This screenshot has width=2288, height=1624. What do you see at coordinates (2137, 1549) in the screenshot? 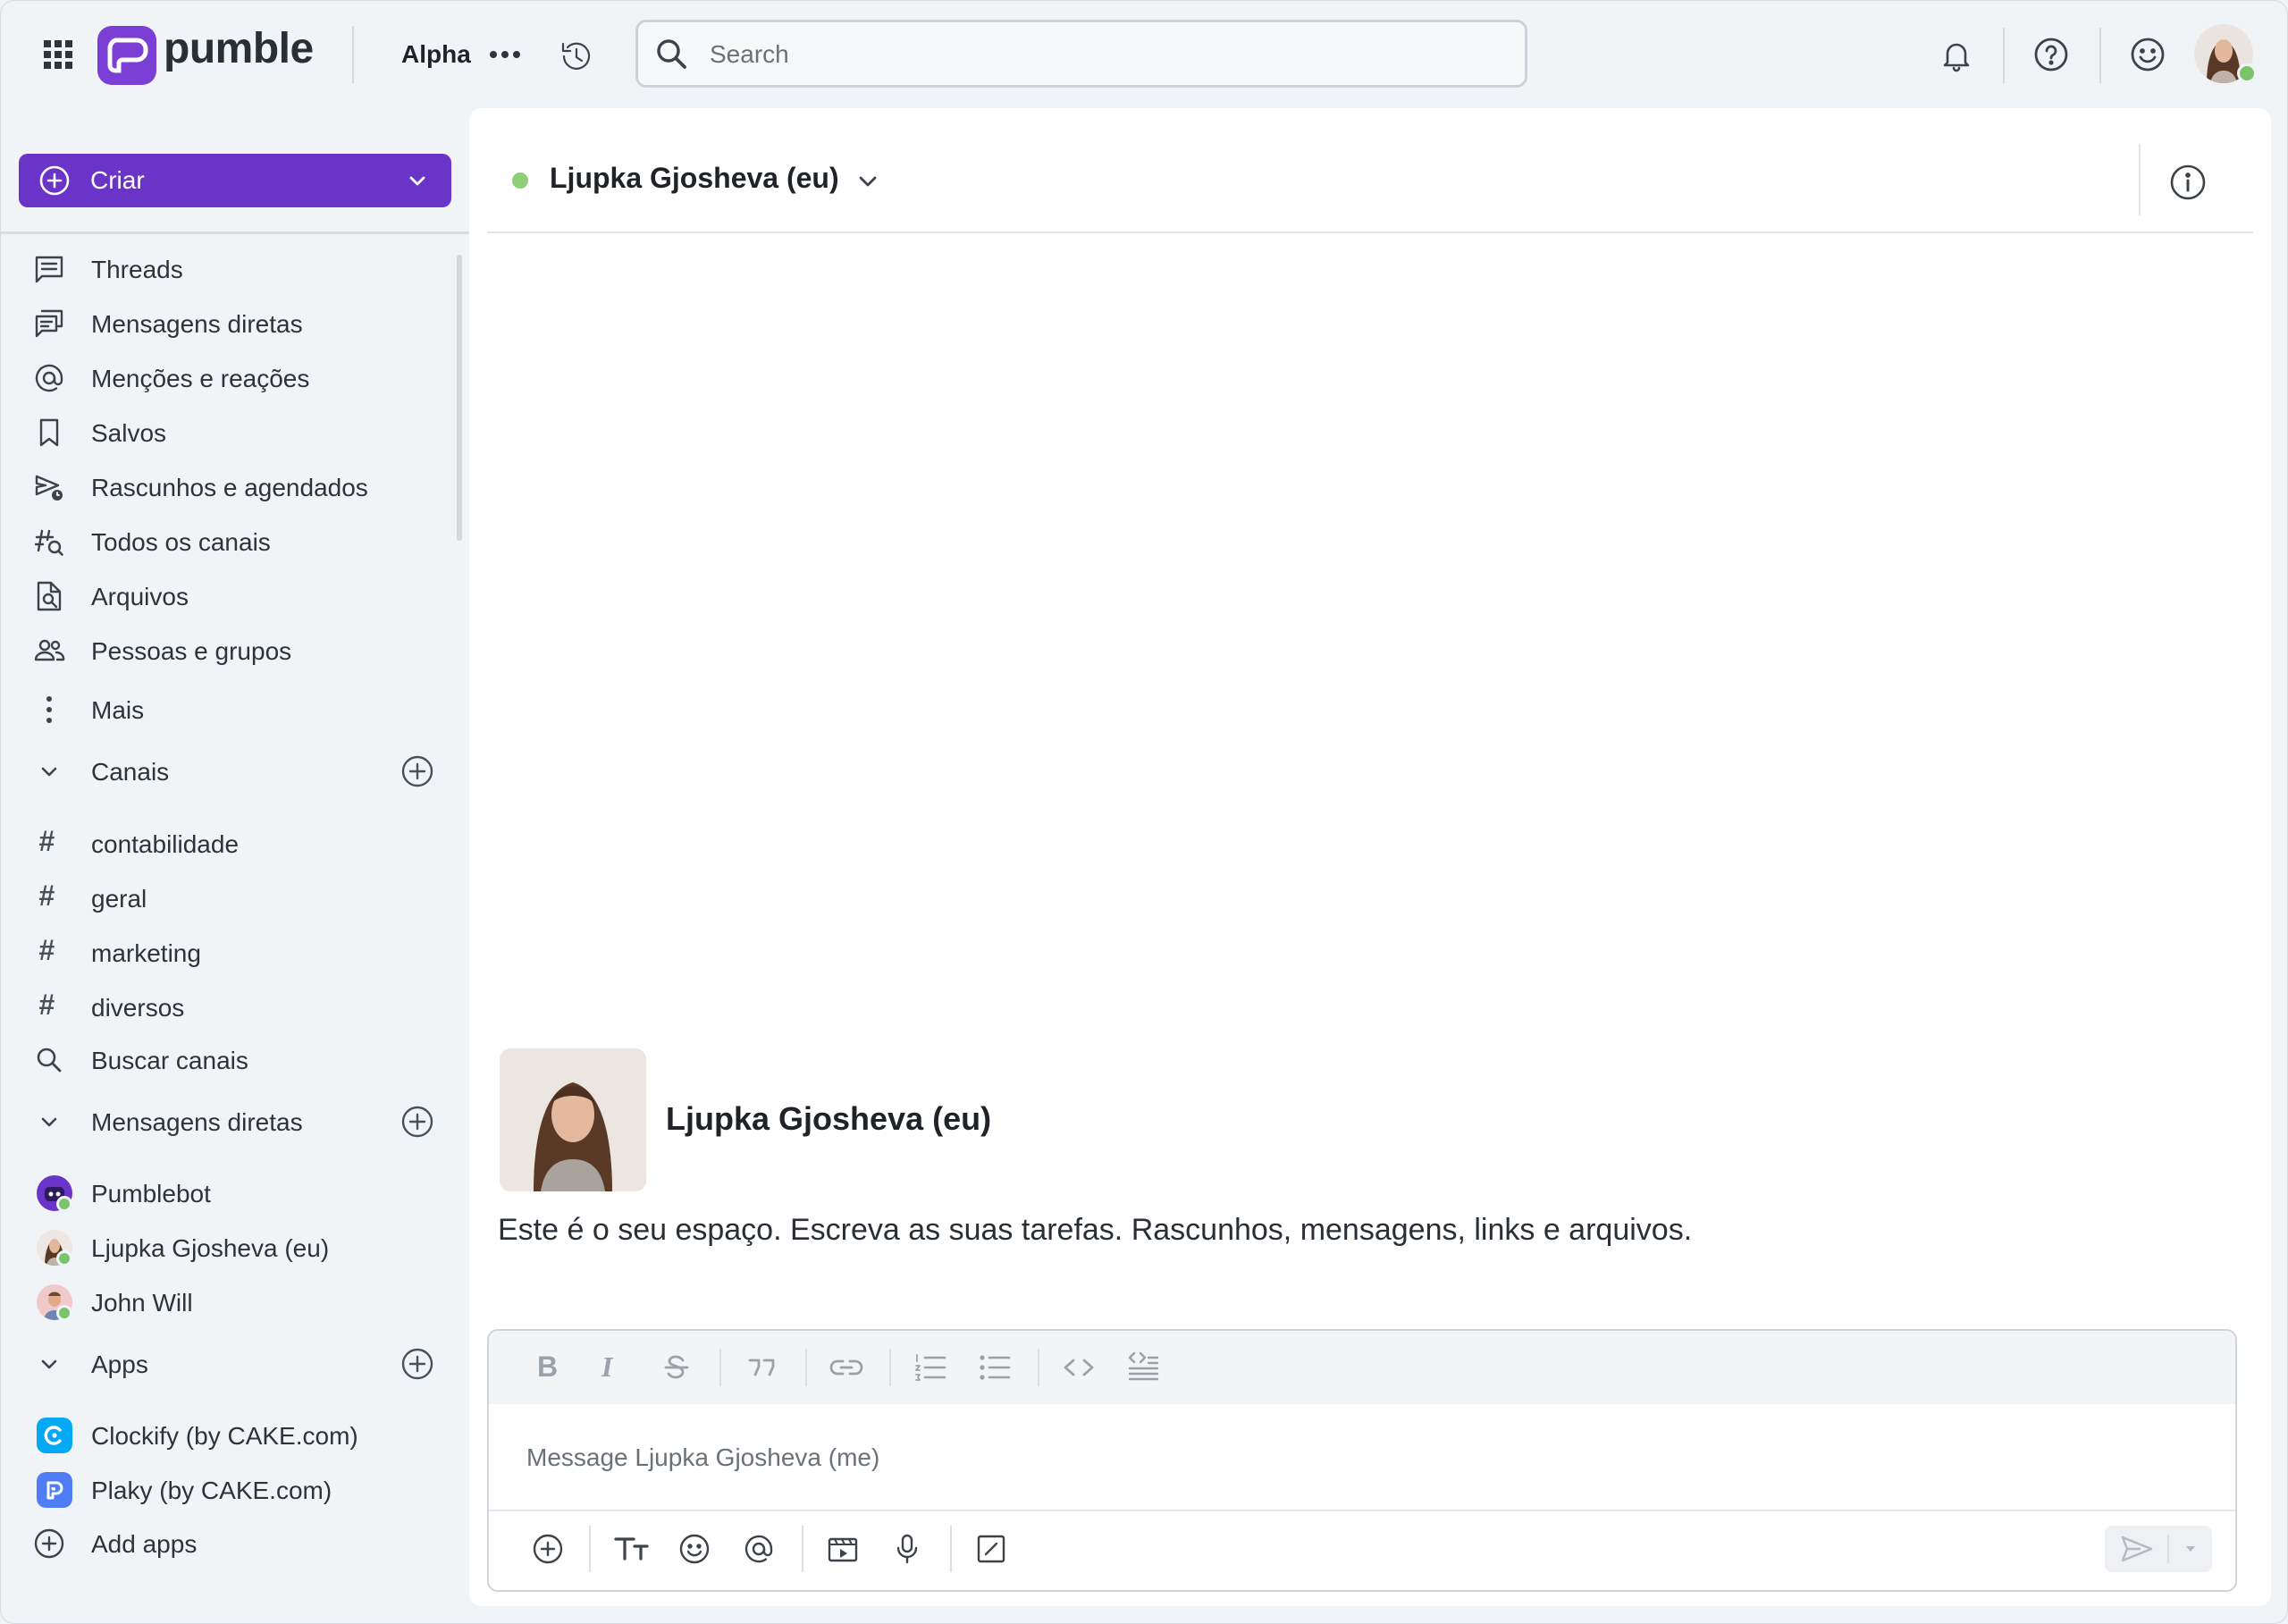
I see `send-icon` at bounding box center [2137, 1549].